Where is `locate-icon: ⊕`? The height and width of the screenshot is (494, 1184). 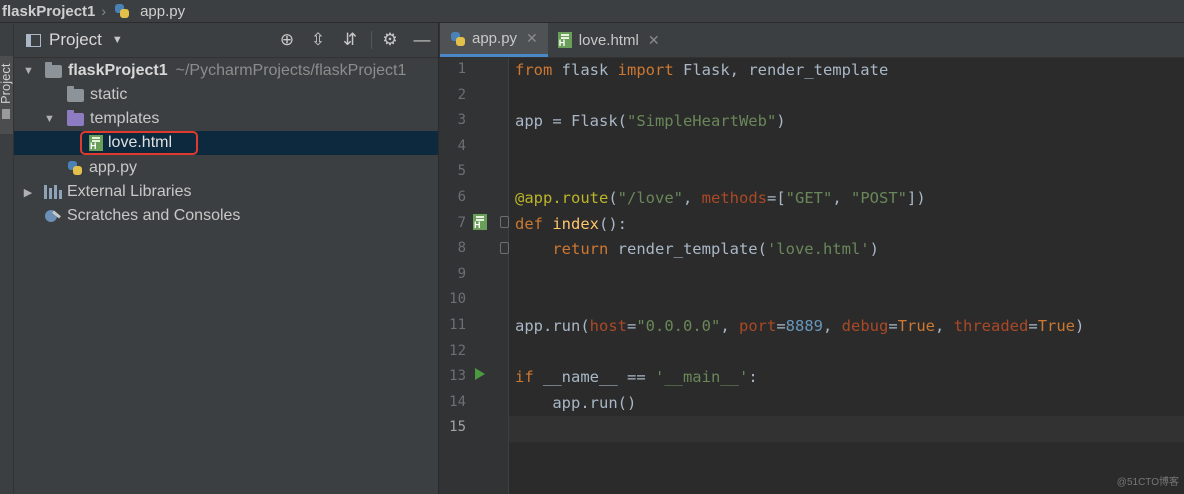
locate-icon: ⊕ is located at coordinates (287, 40).